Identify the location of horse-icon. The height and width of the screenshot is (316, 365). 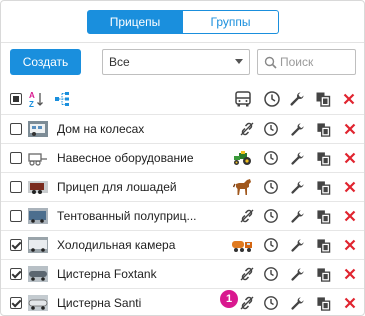
(243, 187).